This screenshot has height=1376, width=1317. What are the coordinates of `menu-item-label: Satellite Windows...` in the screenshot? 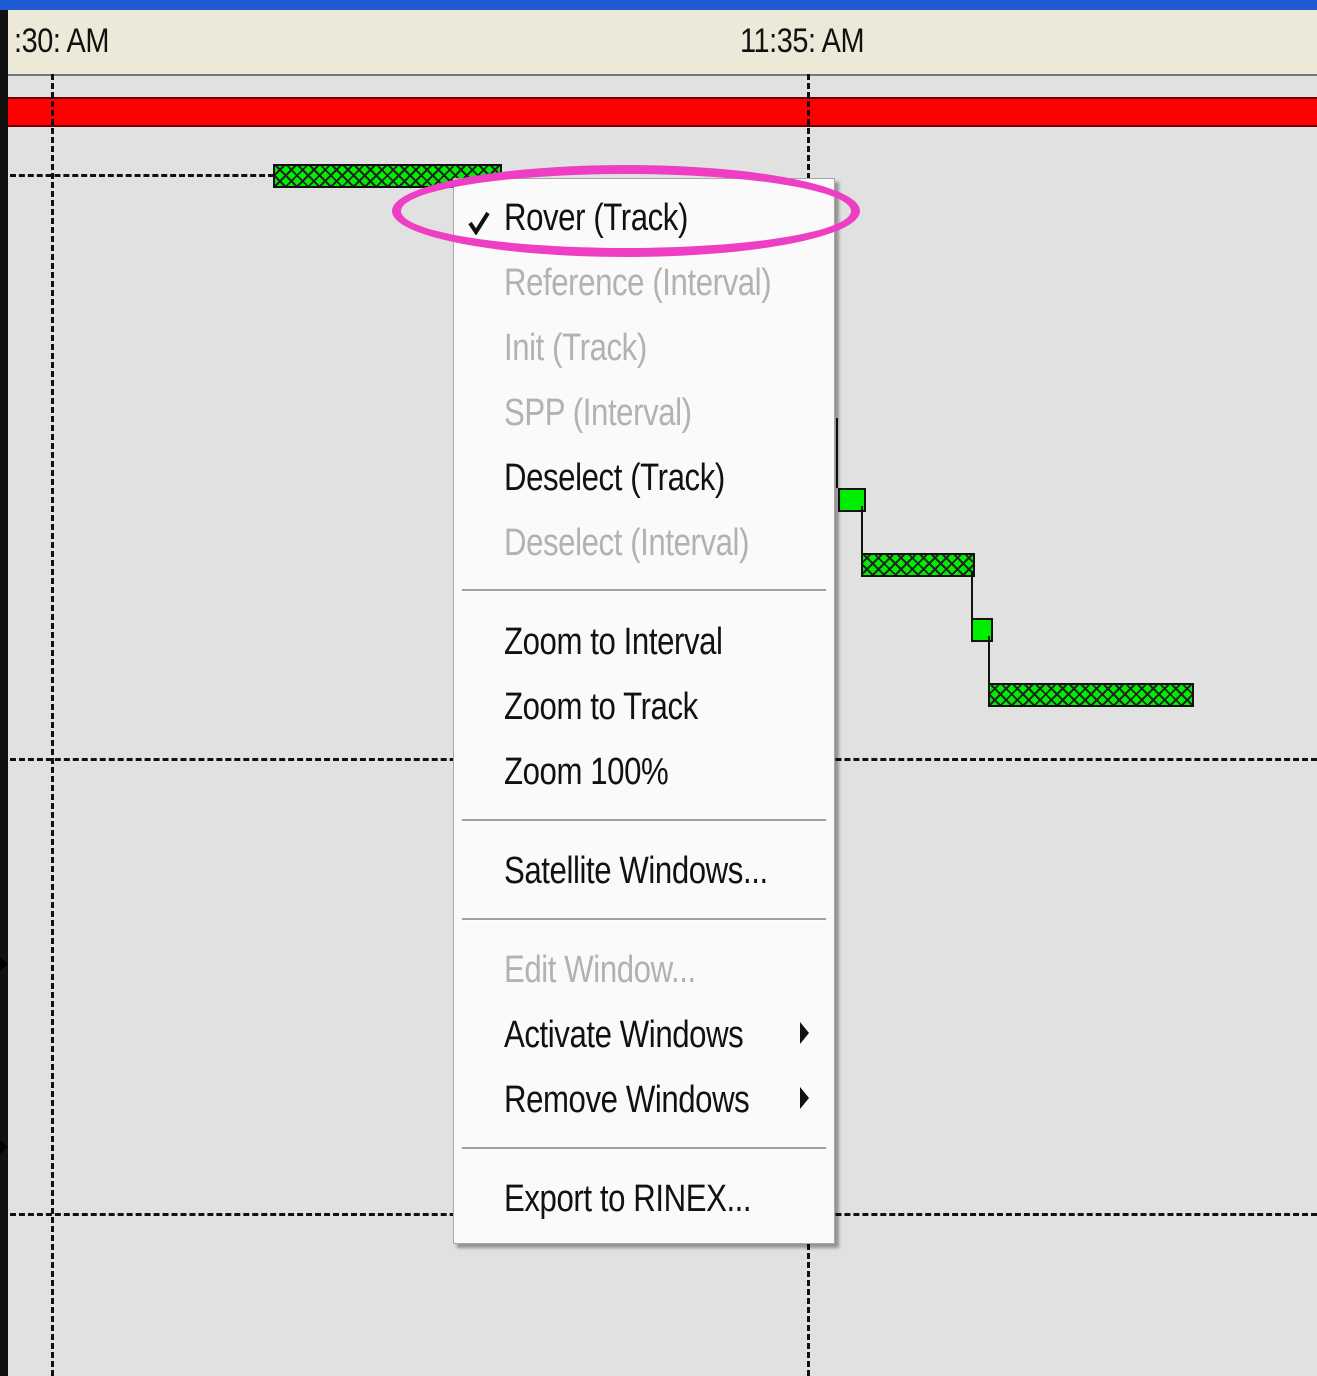 It's located at (636, 871).